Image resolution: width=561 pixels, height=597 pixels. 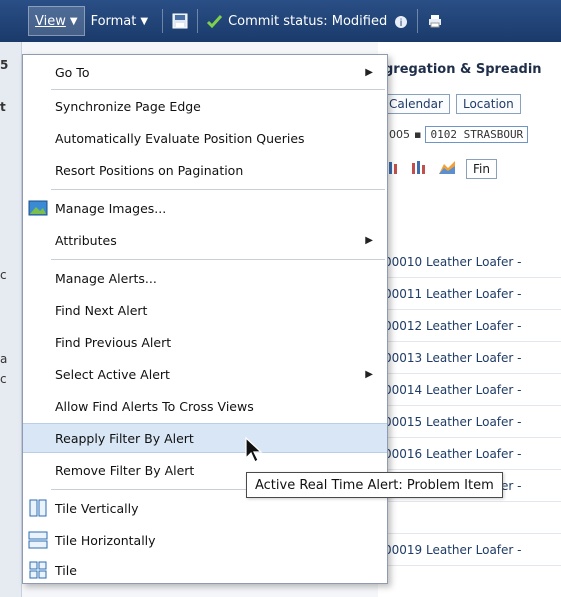 I want to click on tile-grid-icon, so click(x=38, y=570).